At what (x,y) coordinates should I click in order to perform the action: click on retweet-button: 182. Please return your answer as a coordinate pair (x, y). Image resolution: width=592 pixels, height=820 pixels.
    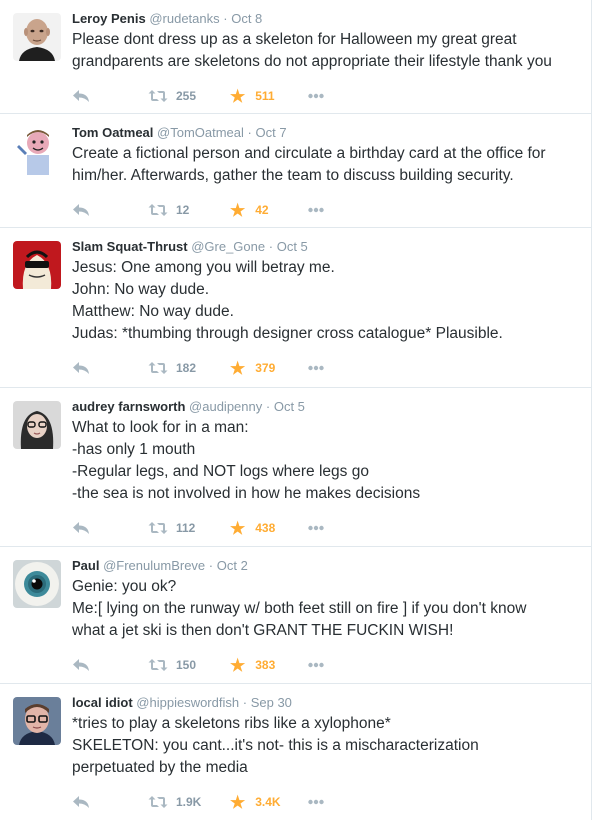
    Looking at the image, I should click on (189, 368).